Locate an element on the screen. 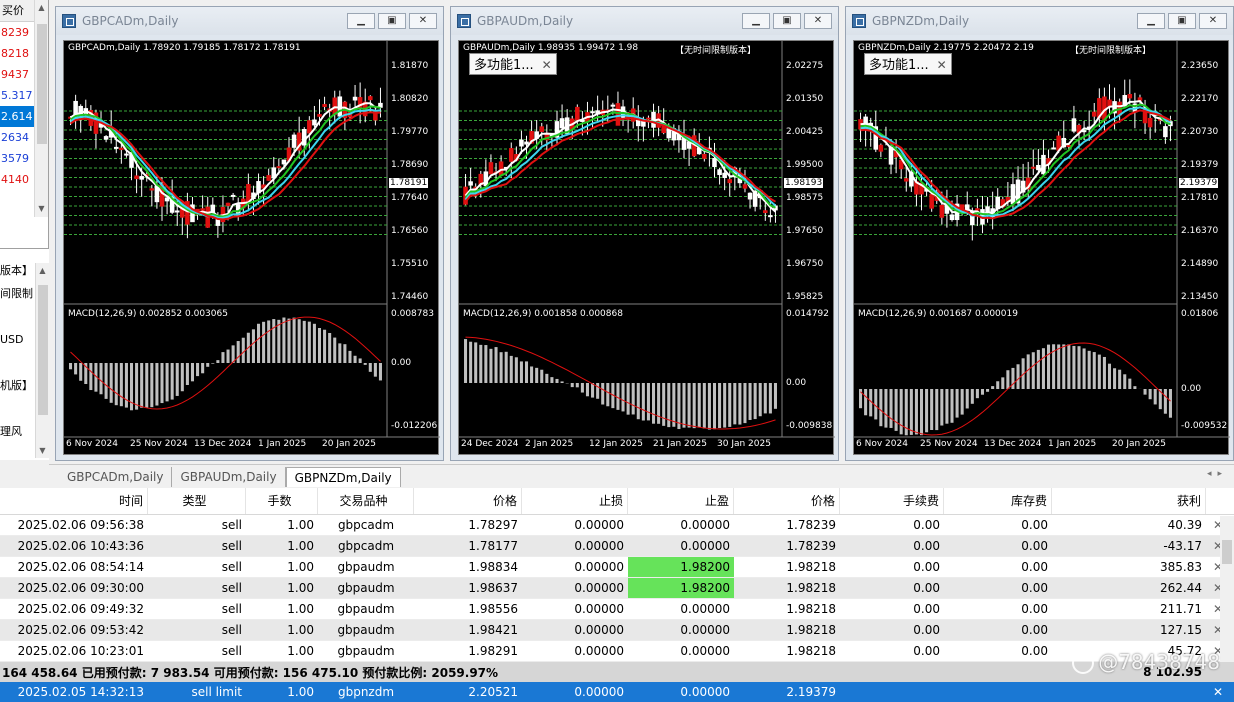 The height and width of the screenshot is (702, 1234). news-scrollbar: ▲ ▼ is located at coordinates (42, 360).